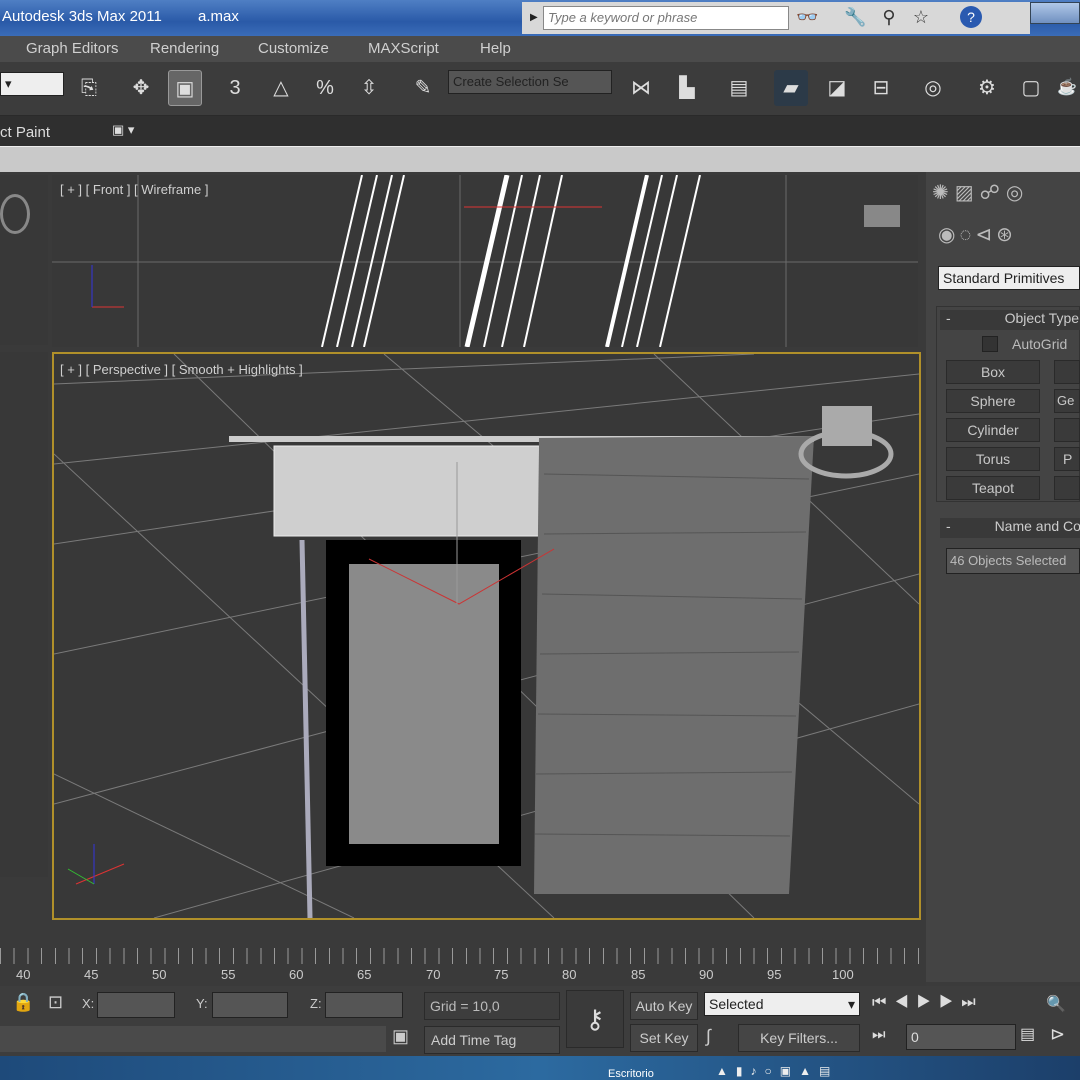  What do you see at coordinates (777, 1071) in the screenshot?
I see `system-tray-icons: ▲▮♪○▣▲▤` at bounding box center [777, 1071].